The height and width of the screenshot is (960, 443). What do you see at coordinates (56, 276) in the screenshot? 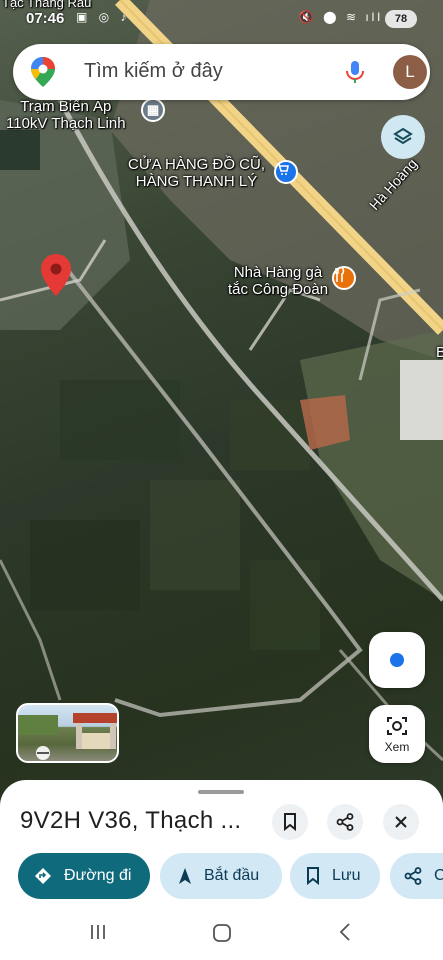
I see `location-pin-icon` at bounding box center [56, 276].